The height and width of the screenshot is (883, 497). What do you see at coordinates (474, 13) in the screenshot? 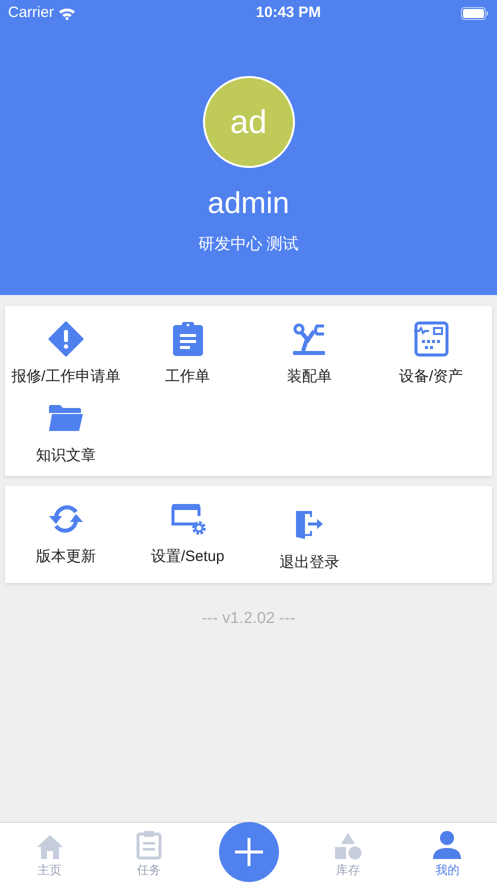
I see `battery-icon` at bounding box center [474, 13].